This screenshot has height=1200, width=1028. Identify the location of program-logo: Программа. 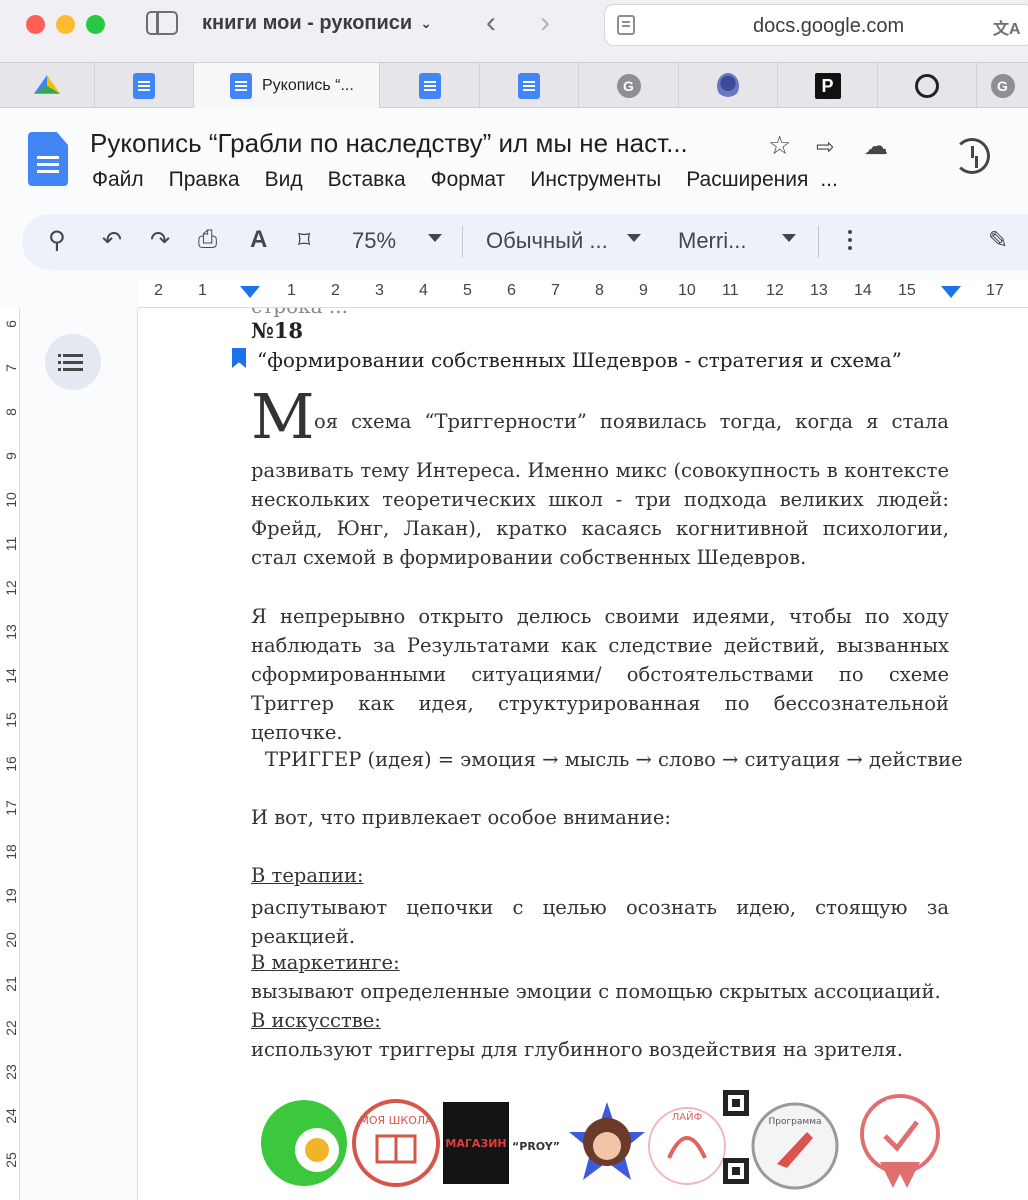
(795, 1146).